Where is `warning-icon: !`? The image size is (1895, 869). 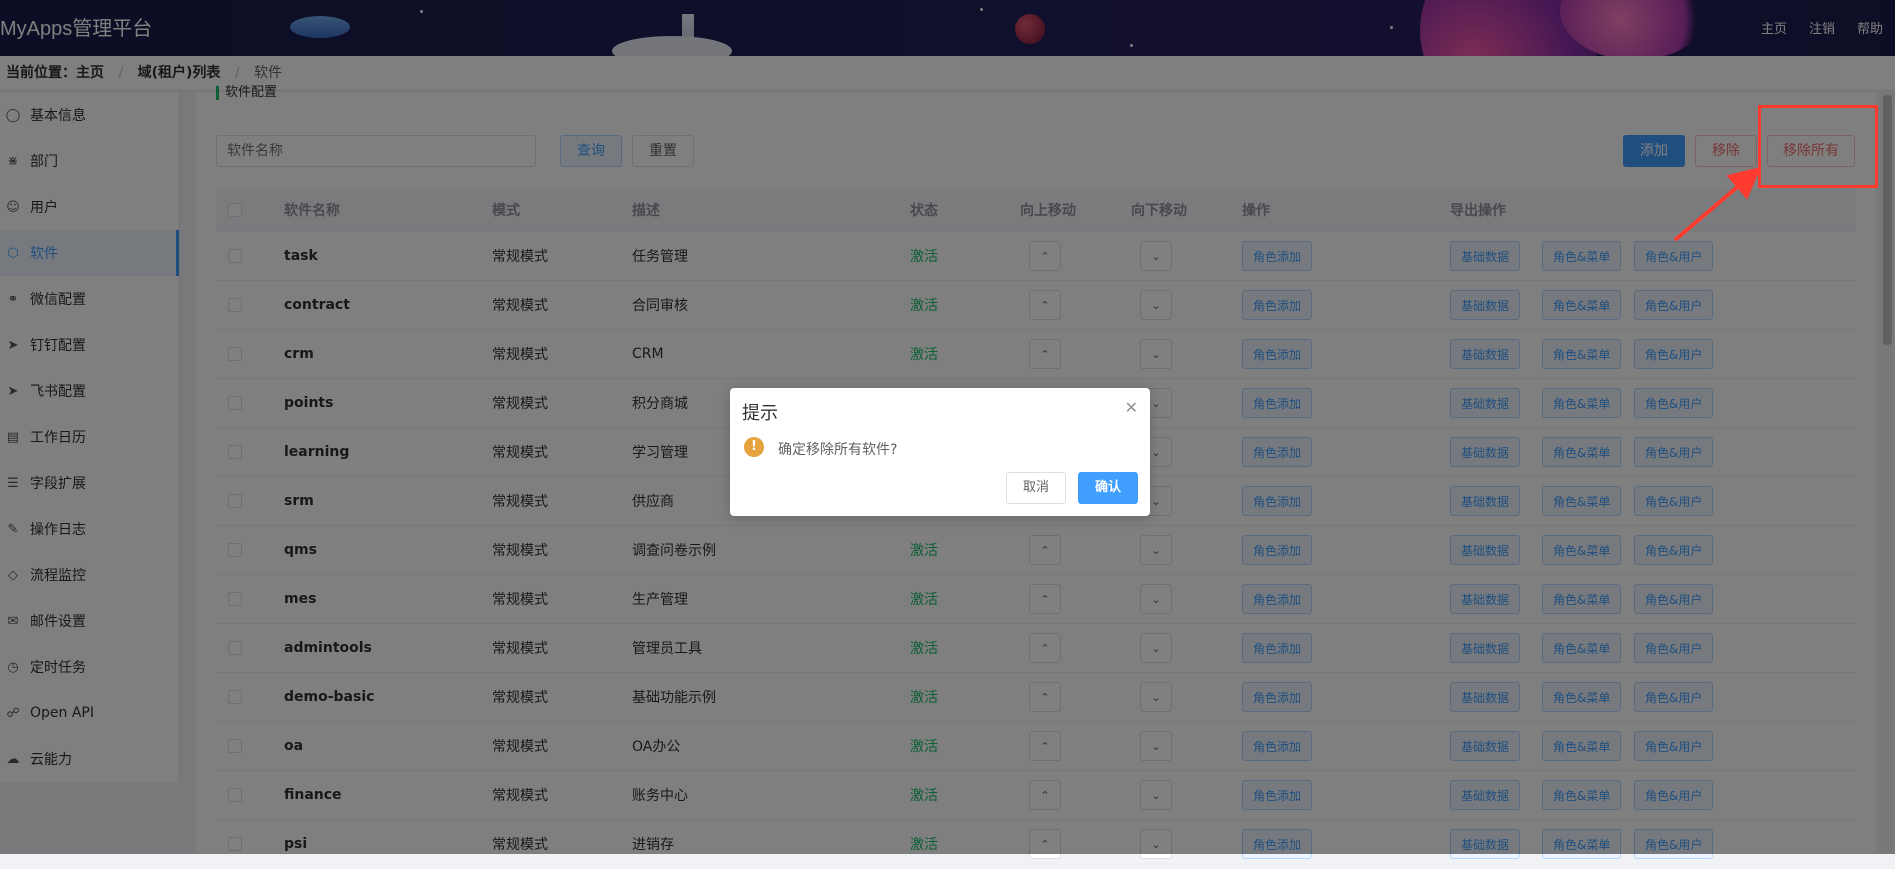 warning-icon: ! is located at coordinates (754, 447).